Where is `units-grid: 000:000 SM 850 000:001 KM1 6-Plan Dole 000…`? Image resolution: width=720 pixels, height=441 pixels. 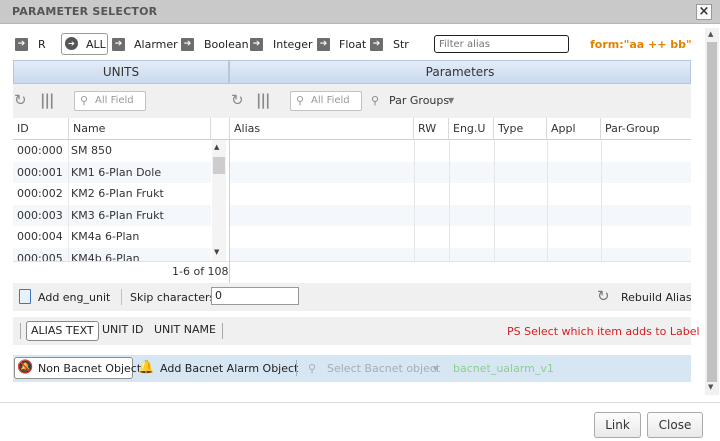 units-grid: 000:000 SM 850 000:001 KM1 6-Plan Dole 000… is located at coordinates (121, 200).